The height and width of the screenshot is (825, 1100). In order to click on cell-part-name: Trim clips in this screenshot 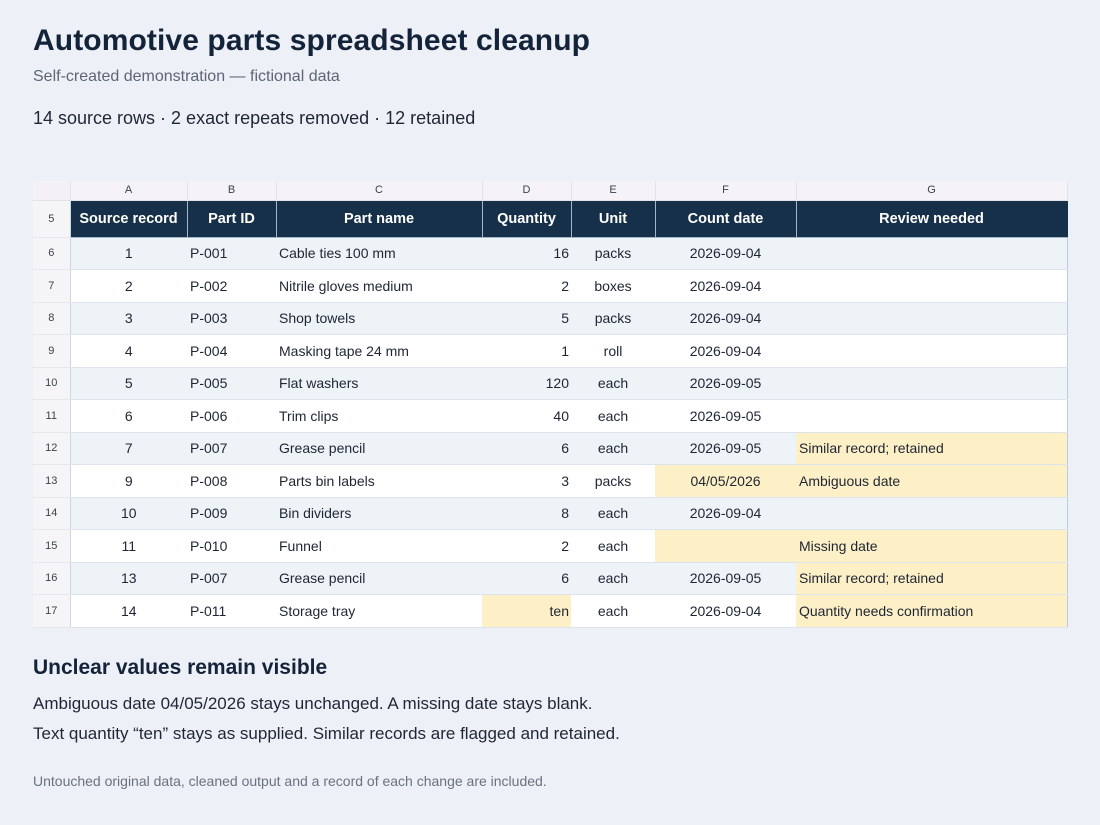, I will do `click(379, 416)`.